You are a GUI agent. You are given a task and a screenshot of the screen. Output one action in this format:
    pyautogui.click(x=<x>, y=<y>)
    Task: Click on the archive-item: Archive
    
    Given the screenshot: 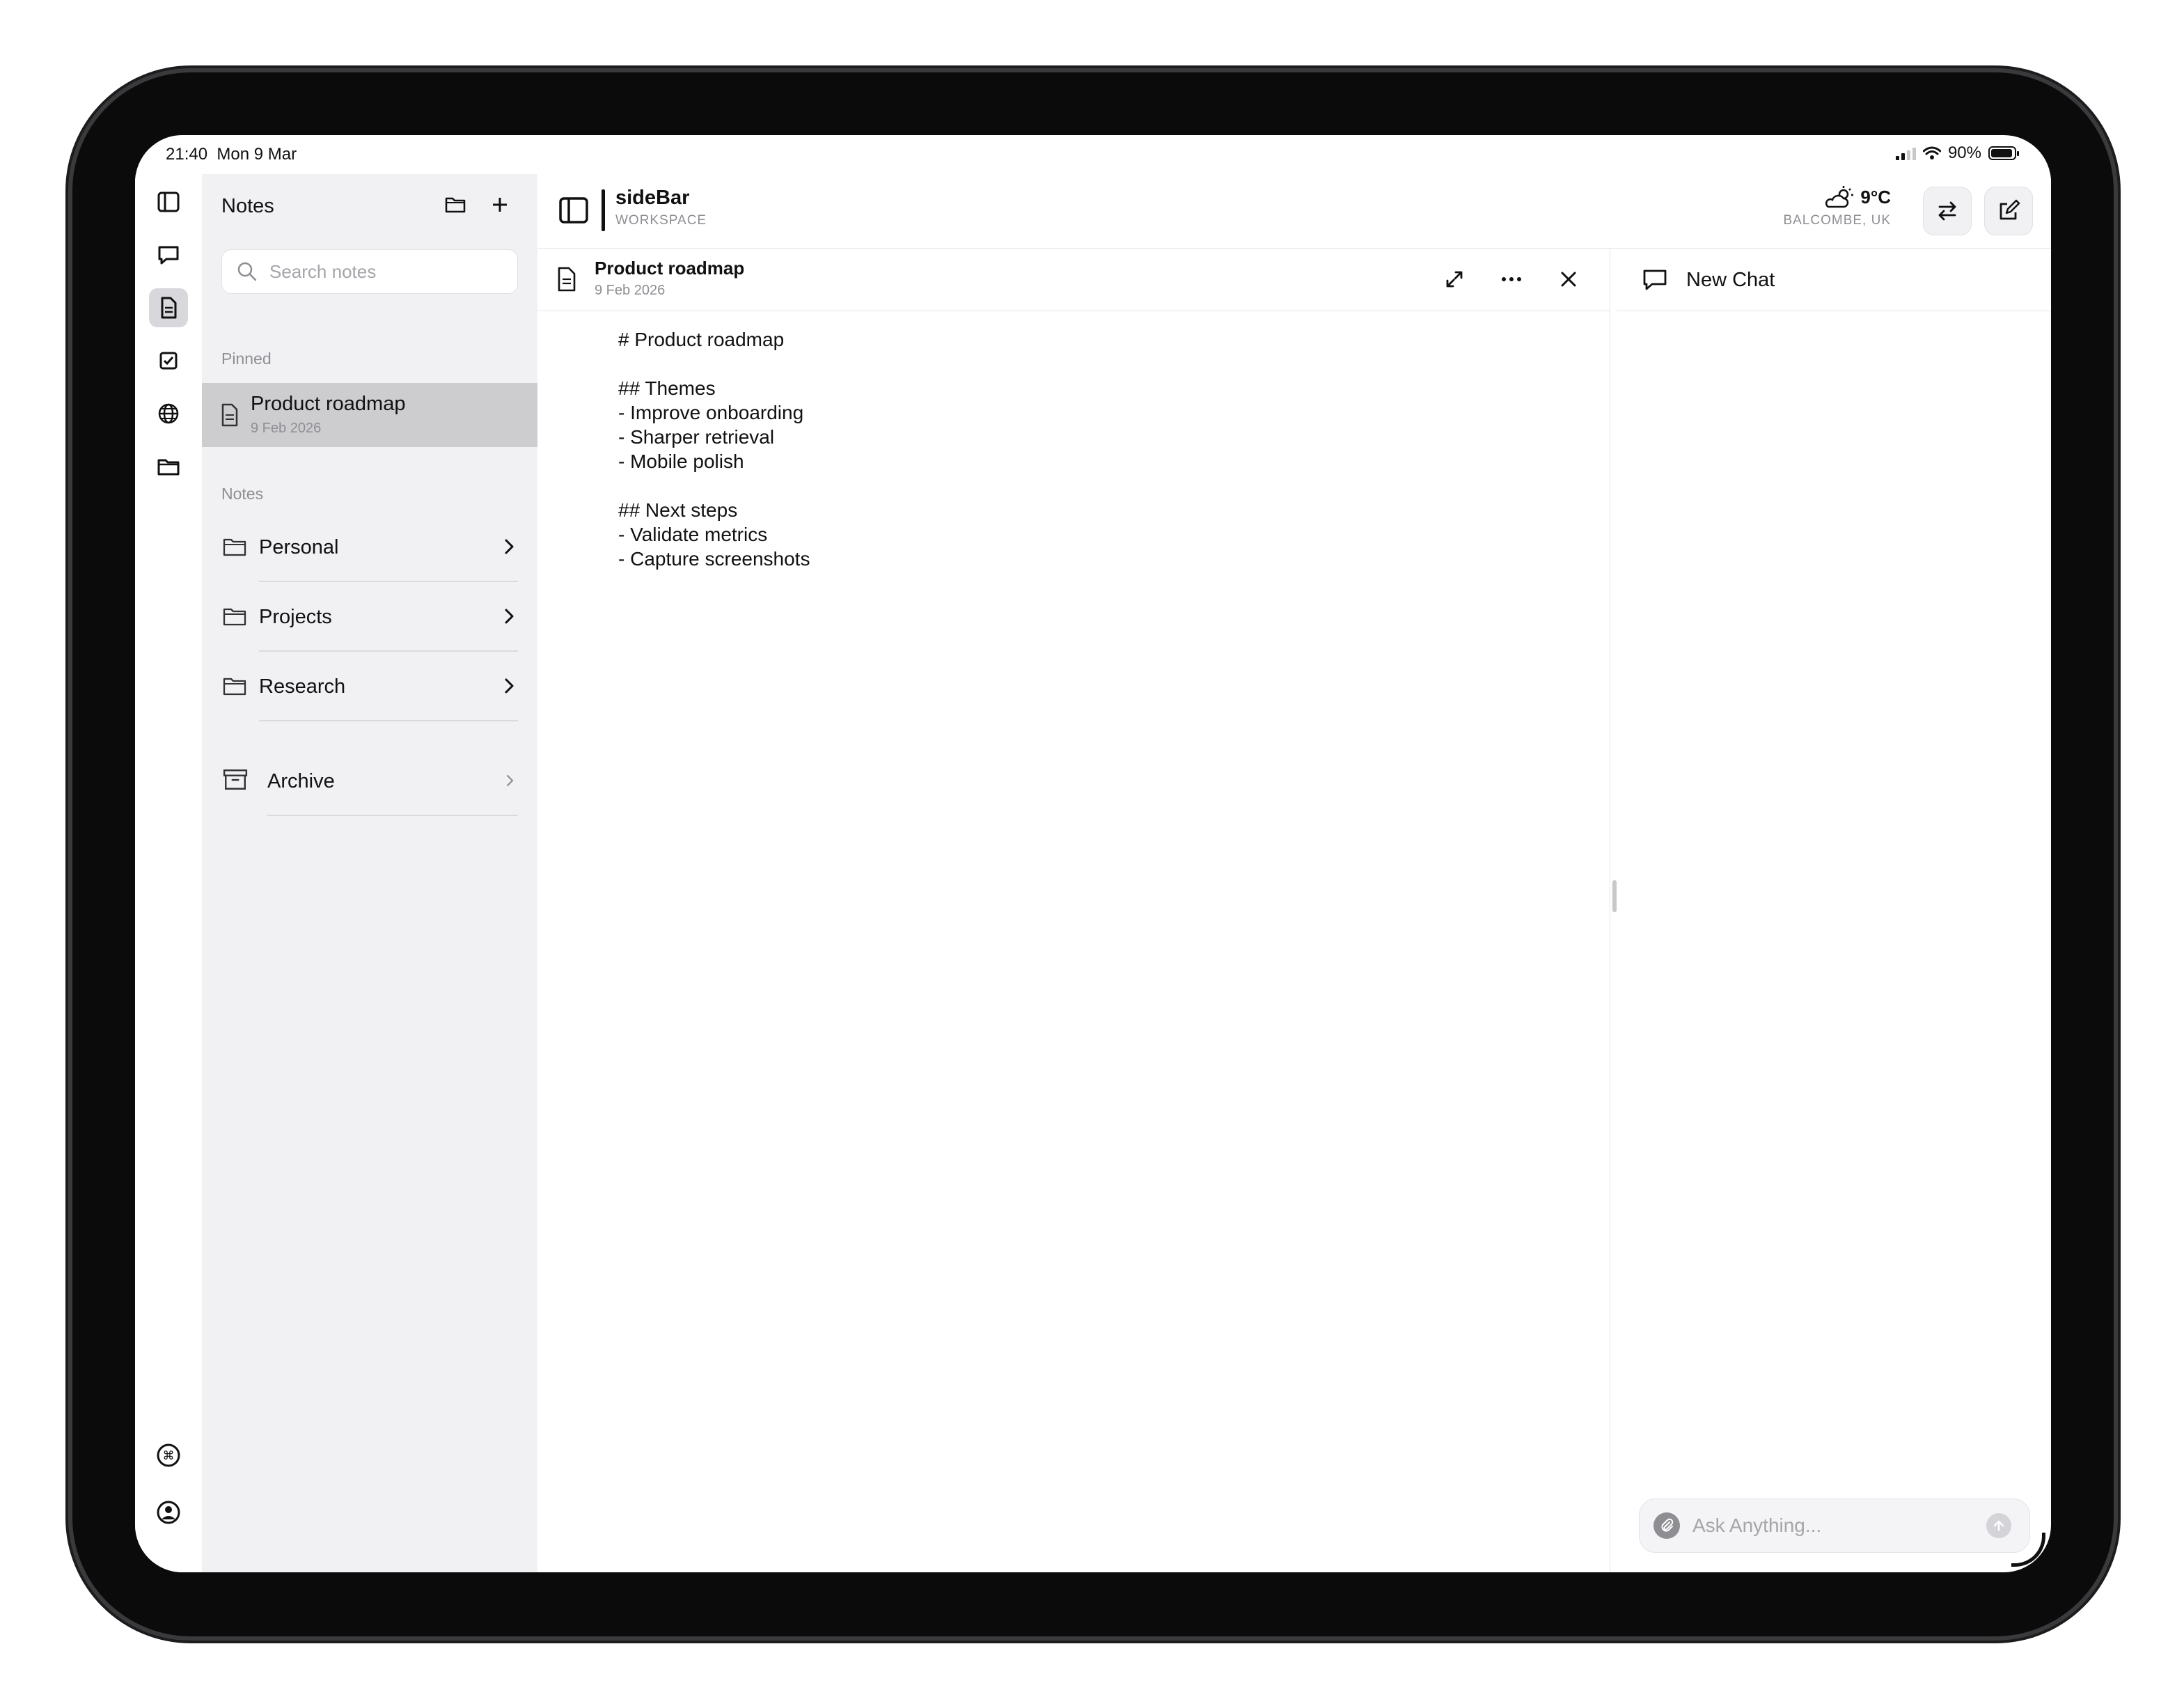 What is the action you would take?
    pyautogui.click(x=369, y=781)
    